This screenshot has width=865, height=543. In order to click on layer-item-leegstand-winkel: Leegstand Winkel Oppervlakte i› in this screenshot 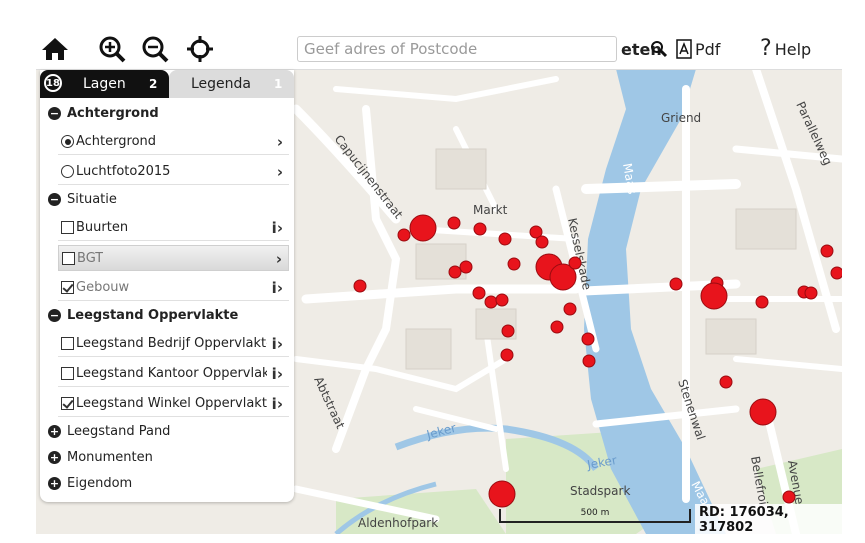, I will do `click(173, 404)`.